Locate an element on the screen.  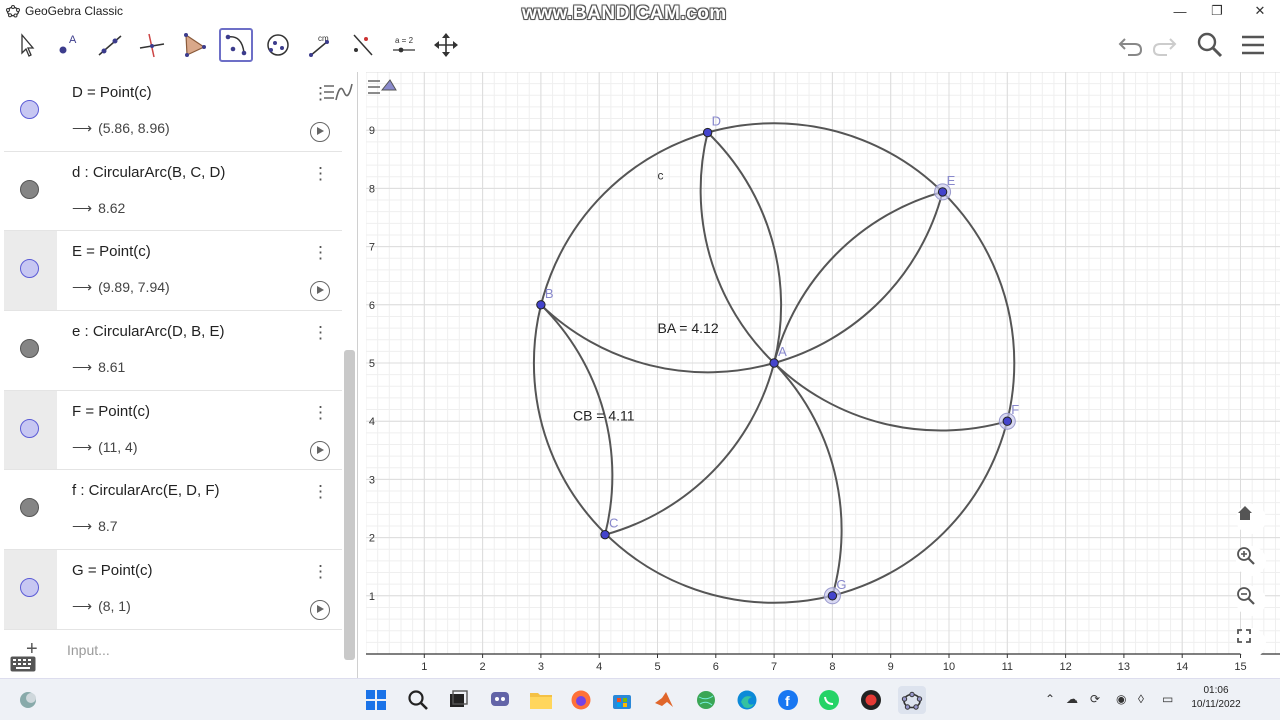
algebra-definition: G = Point(c) is located at coordinates (112, 570).